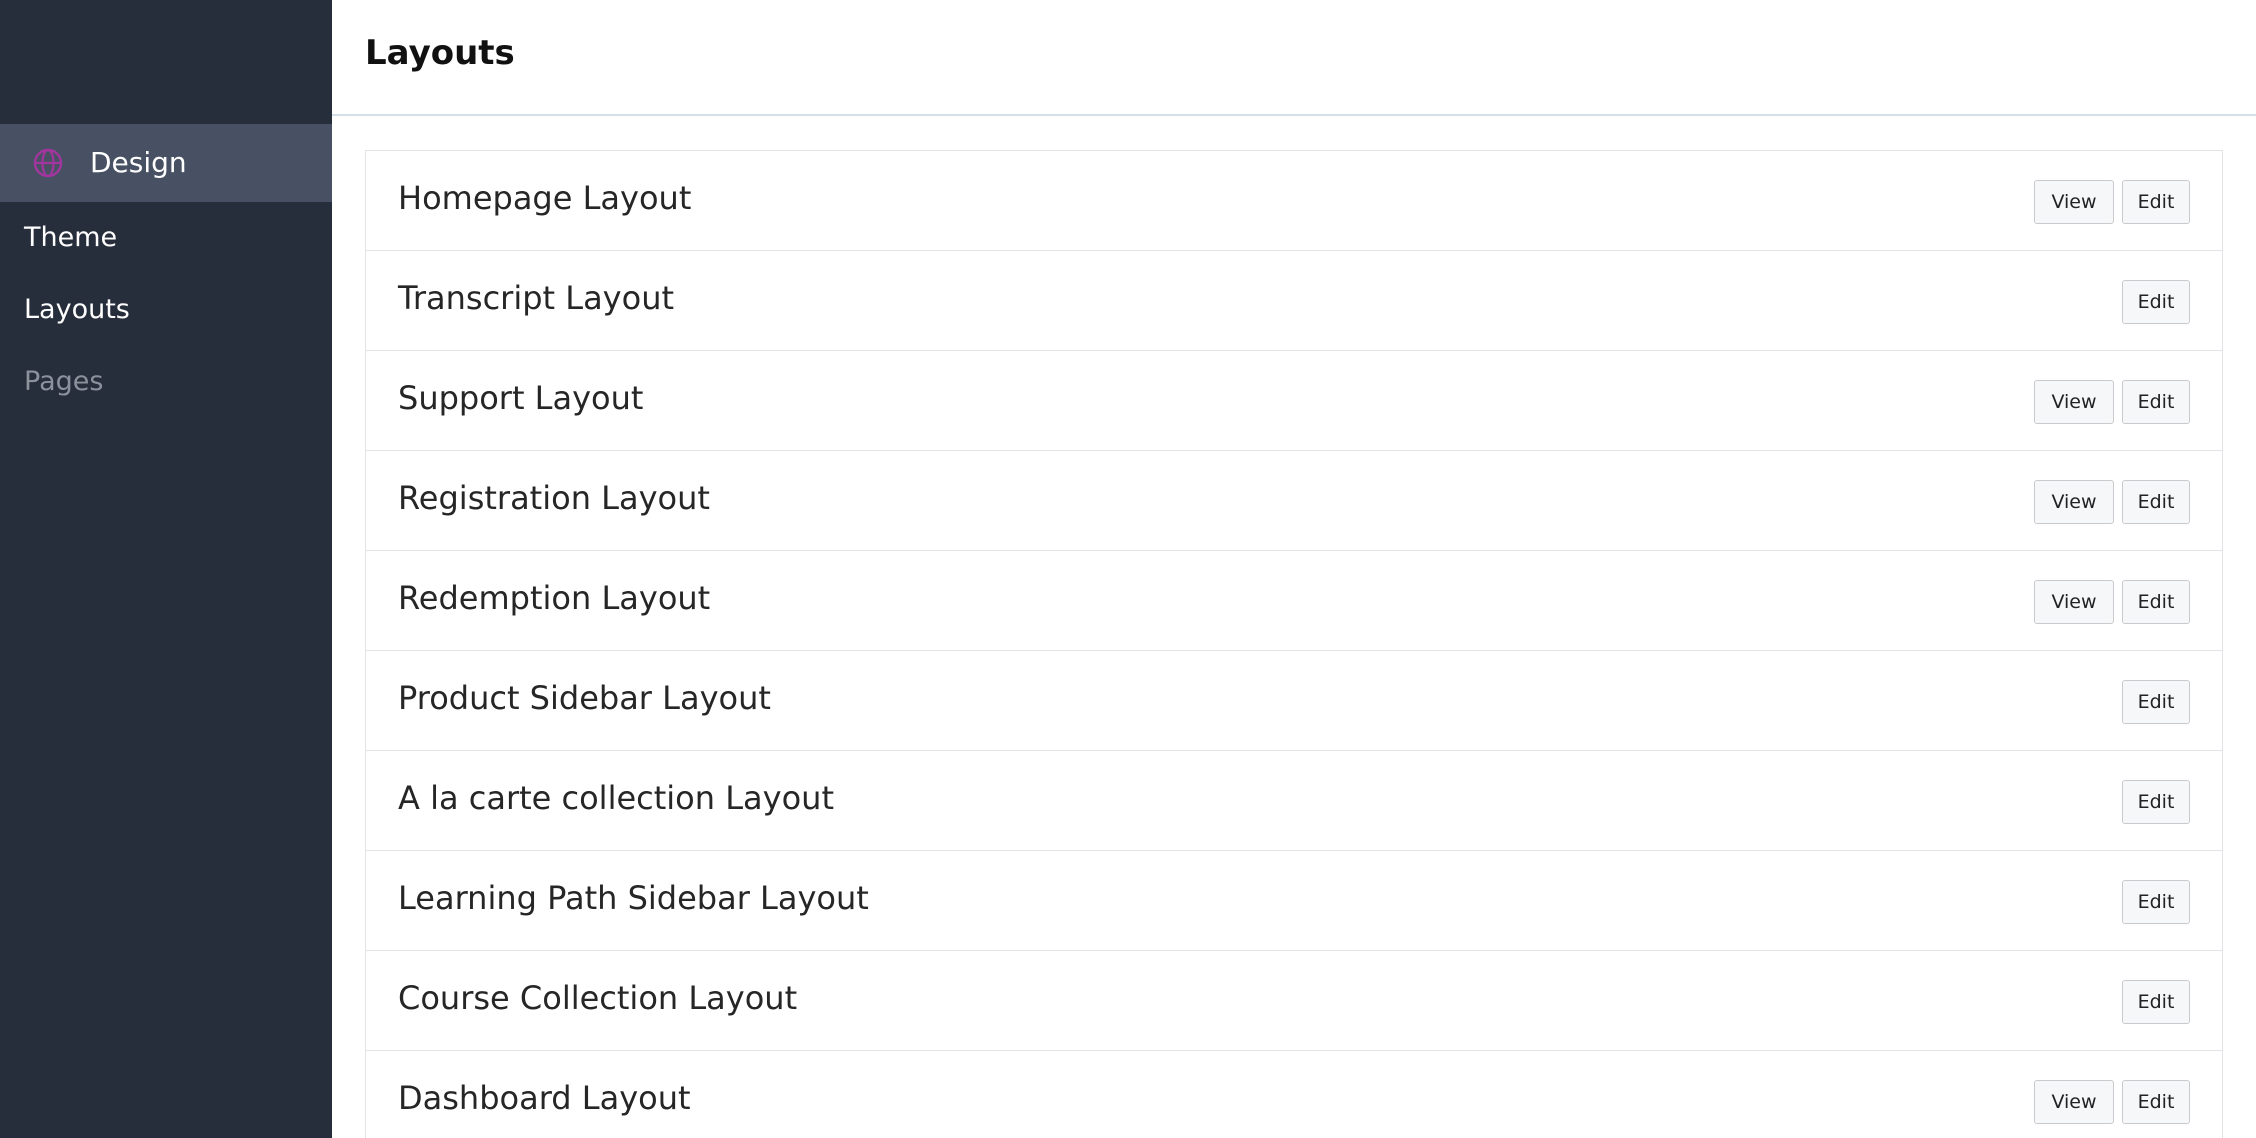 The height and width of the screenshot is (1138, 2256). I want to click on page-title: Layouts, so click(440, 53).